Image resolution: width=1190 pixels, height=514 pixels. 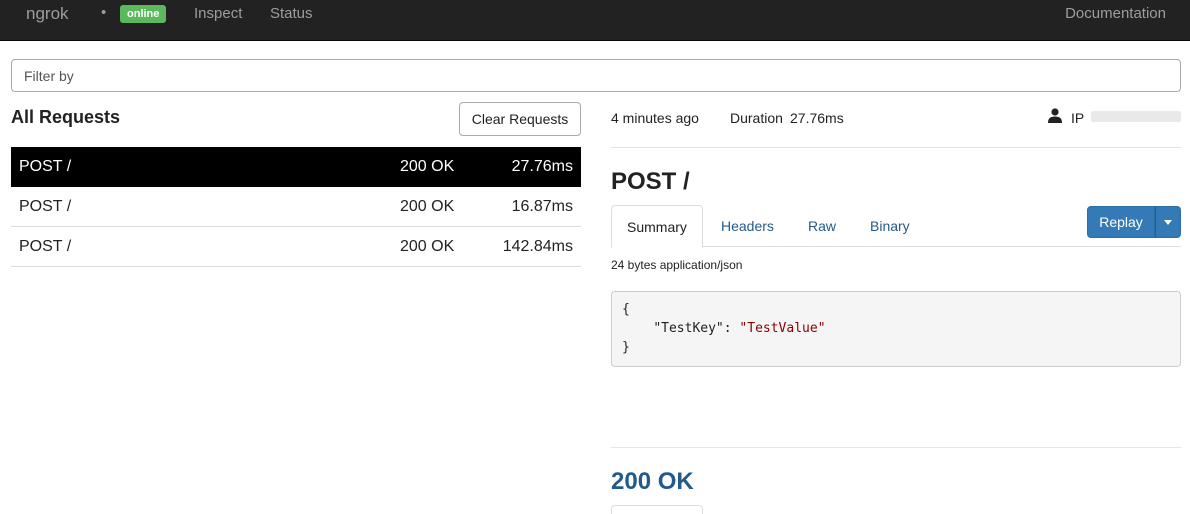 What do you see at coordinates (677, 265) in the screenshot?
I see `body-size-type: 24 bytes application/json` at bounding box center [677, 265].